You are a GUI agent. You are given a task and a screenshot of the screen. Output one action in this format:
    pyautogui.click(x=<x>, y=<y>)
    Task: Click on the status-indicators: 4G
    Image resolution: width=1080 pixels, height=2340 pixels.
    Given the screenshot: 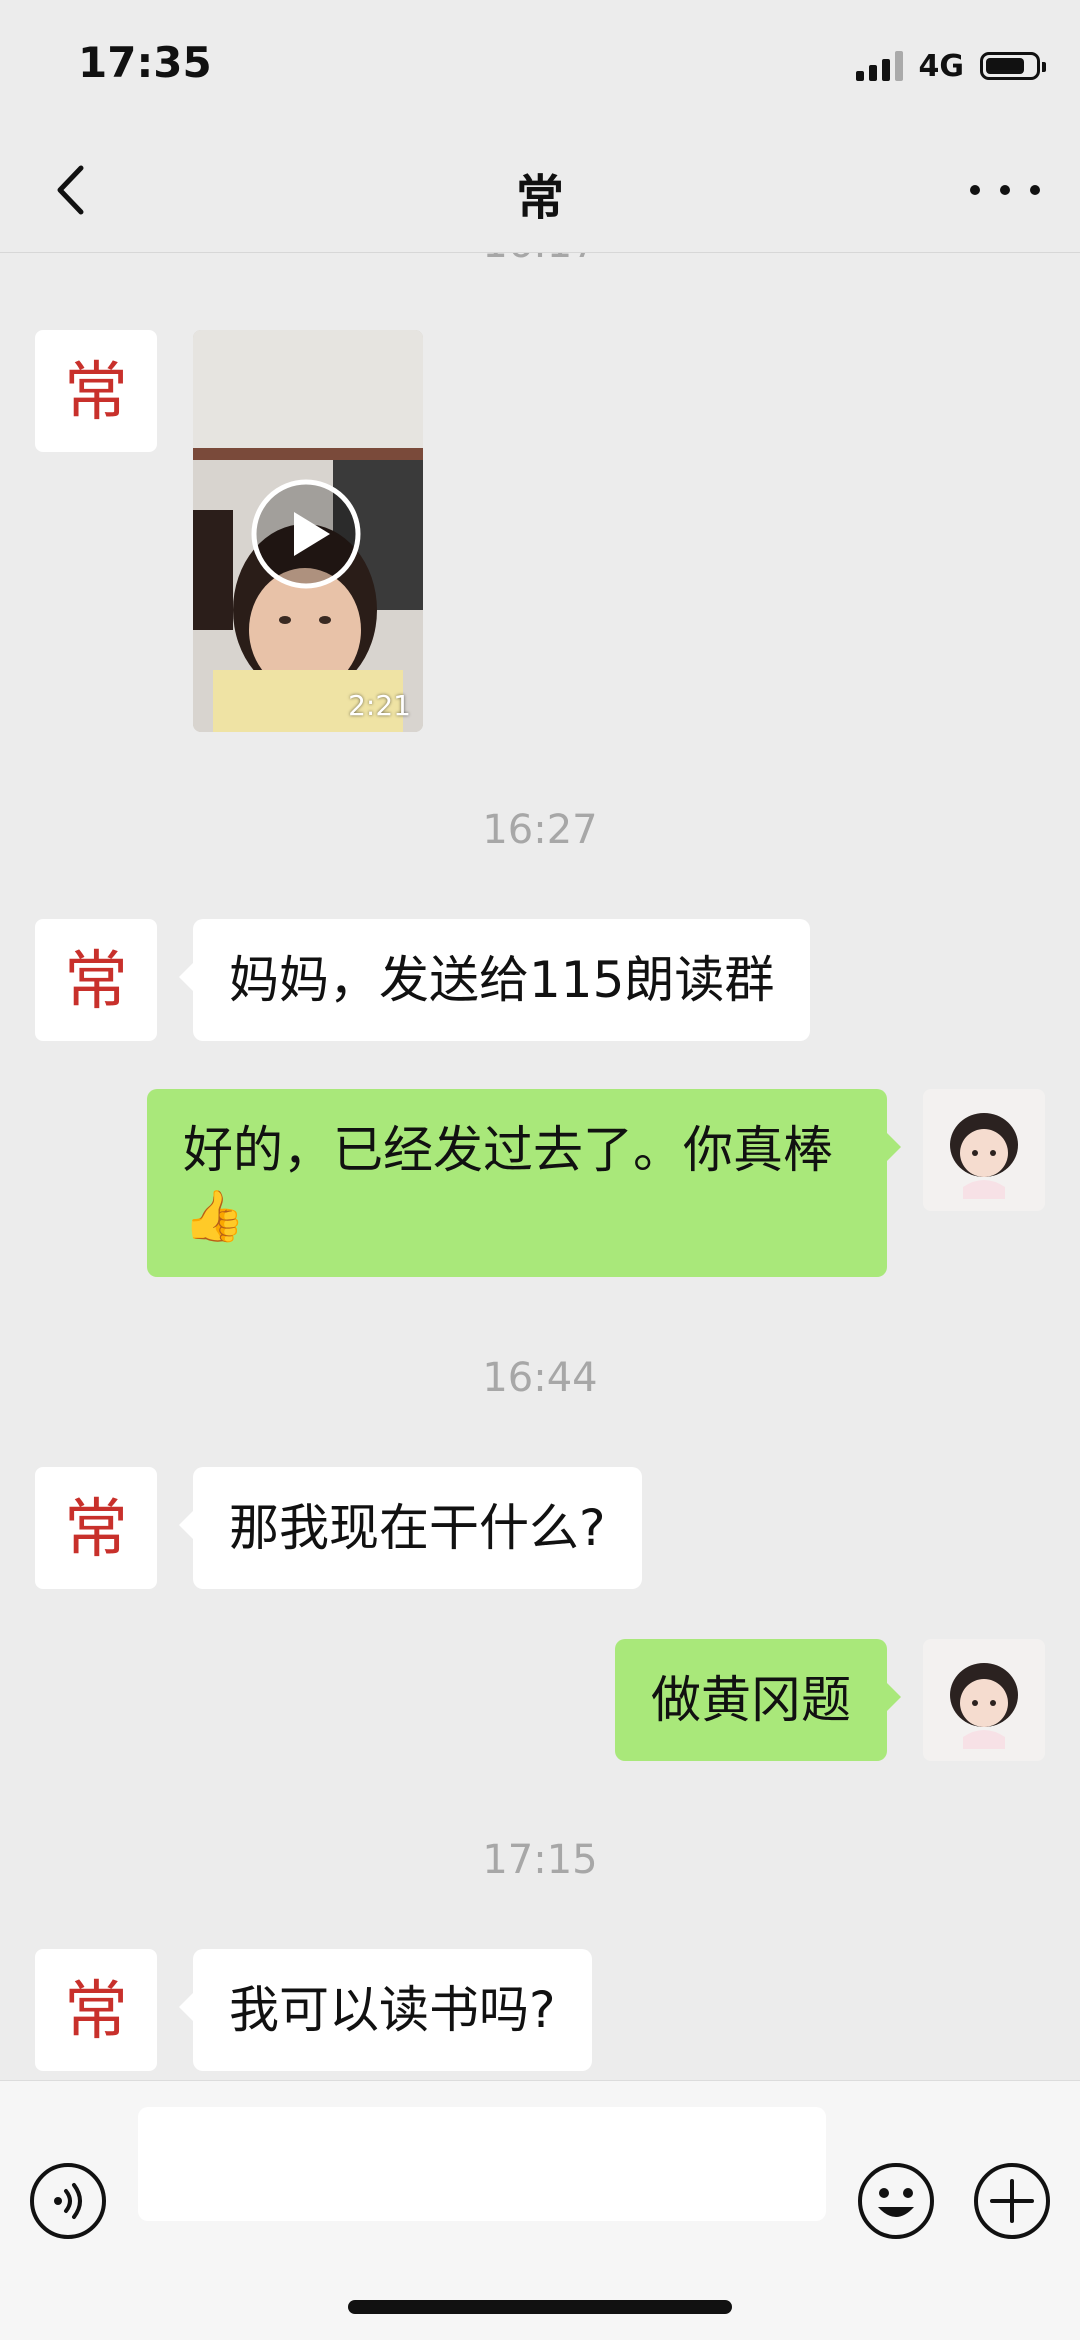 What is the action you would take?
    pyautogui.click(x=950, y=66)
    